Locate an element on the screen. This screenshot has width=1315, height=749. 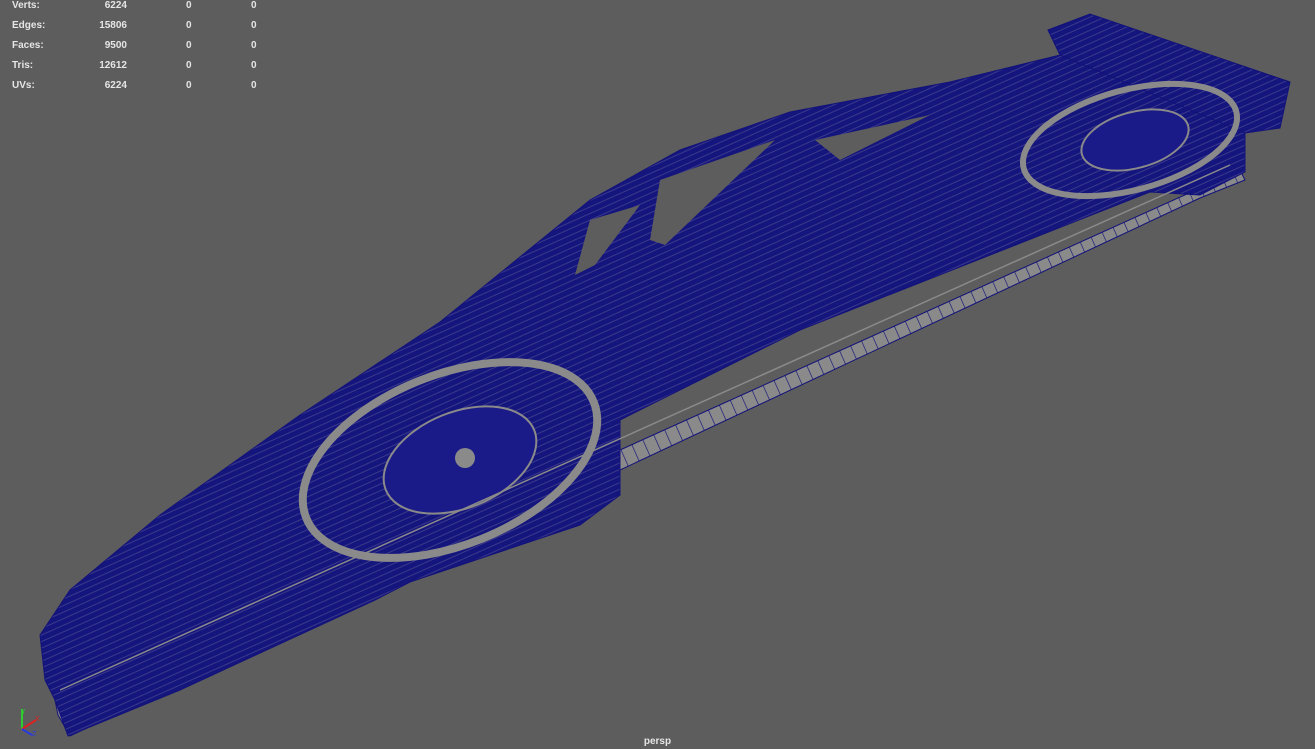
camera-label: persp is located at coordinates (657, 741).